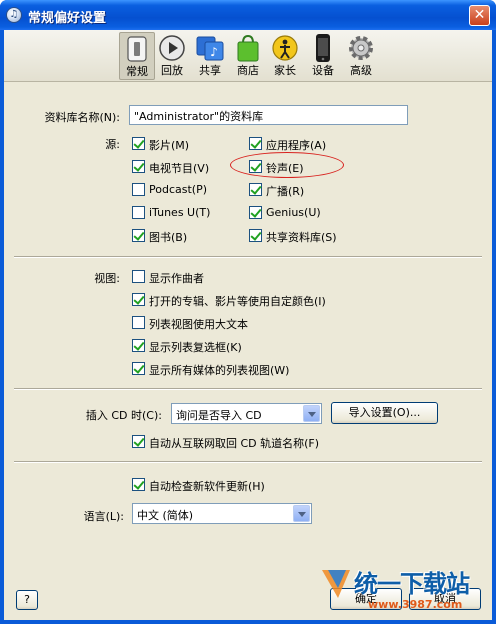 The height and width of the screenshot is (624, 496). What do you see at coordinates (172, 48) in the screenshot?
I see `playback-icon` at bounding box center [172, 48].